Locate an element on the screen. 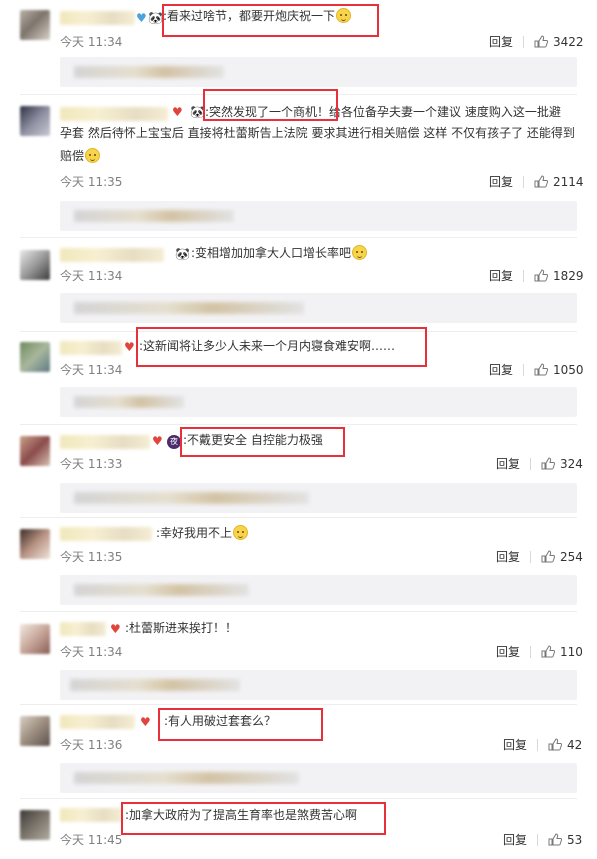  comment-text: :变相增加加拿大人口增长率吧 is located at coordinates (279, 253).